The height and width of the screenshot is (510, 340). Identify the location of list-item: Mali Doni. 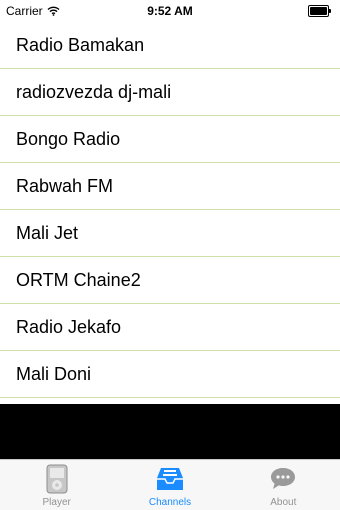
(170, 374).